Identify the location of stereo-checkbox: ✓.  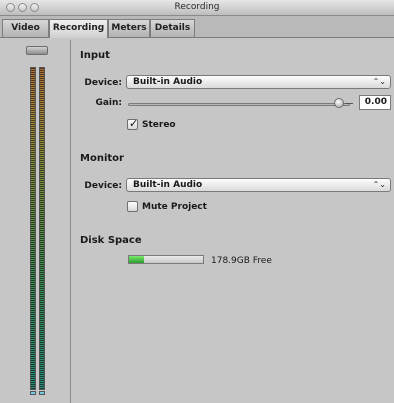
(133, 123).